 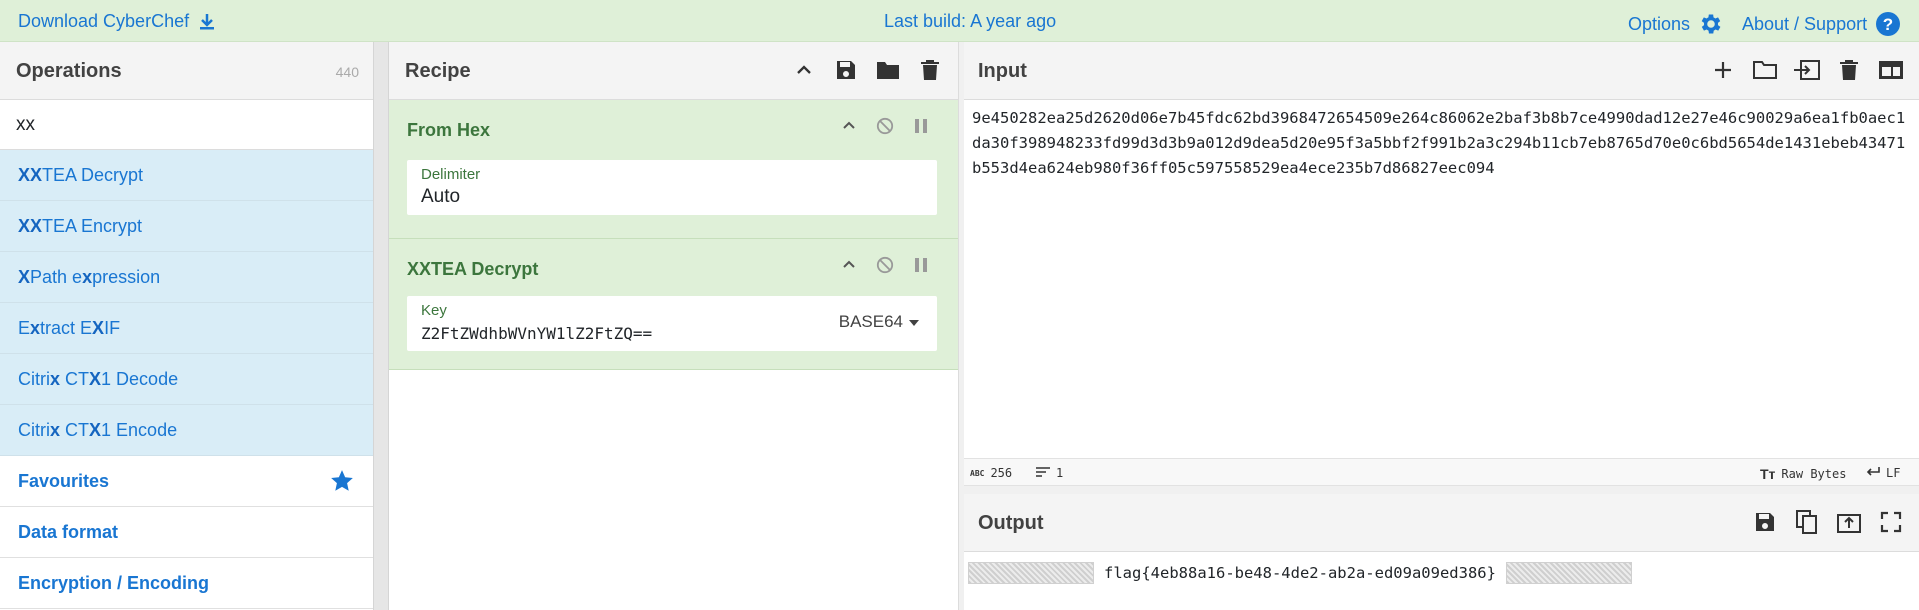 I want to click on recipe-header: Recipe, so click(x=673, y=71).